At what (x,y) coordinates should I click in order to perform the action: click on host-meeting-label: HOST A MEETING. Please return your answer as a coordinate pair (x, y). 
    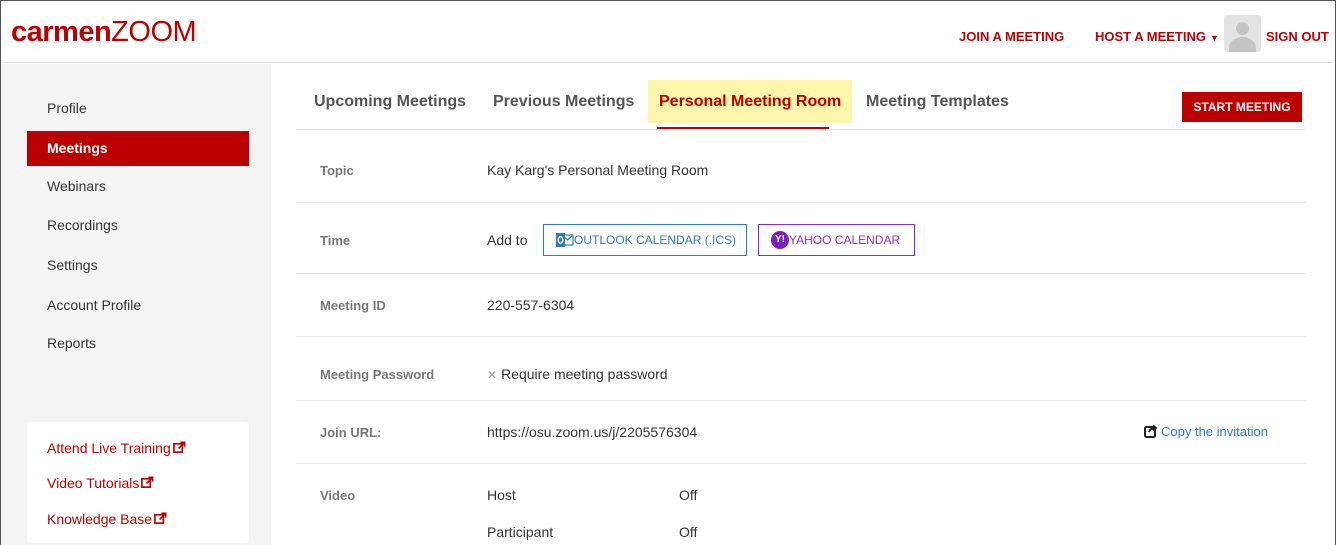
    Looking at the image, I should click on (1150, 36).